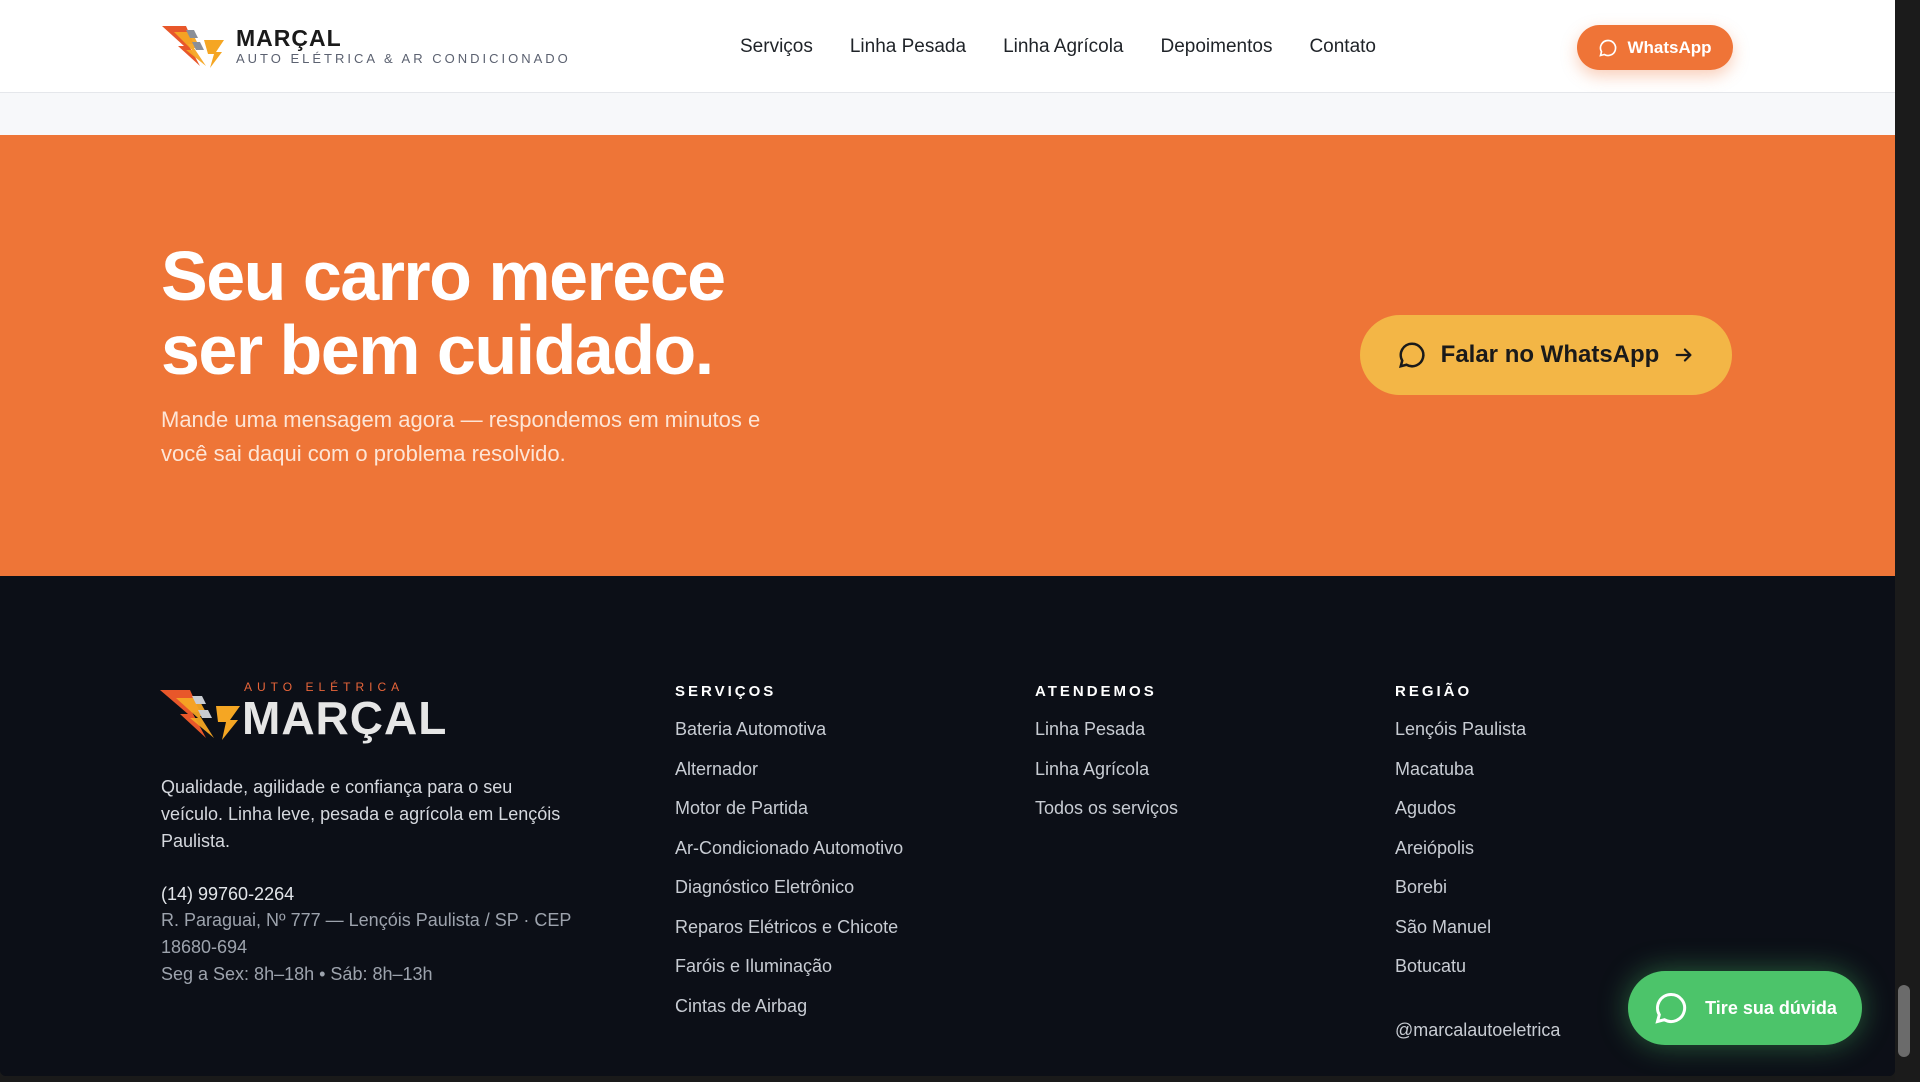 The width and height of the screenshot is (1920, 1082). Describe the element at coordinates (789, 848) in the screenshot. I see `footer-link: Ar-Condicionado Automotivo` at that location.